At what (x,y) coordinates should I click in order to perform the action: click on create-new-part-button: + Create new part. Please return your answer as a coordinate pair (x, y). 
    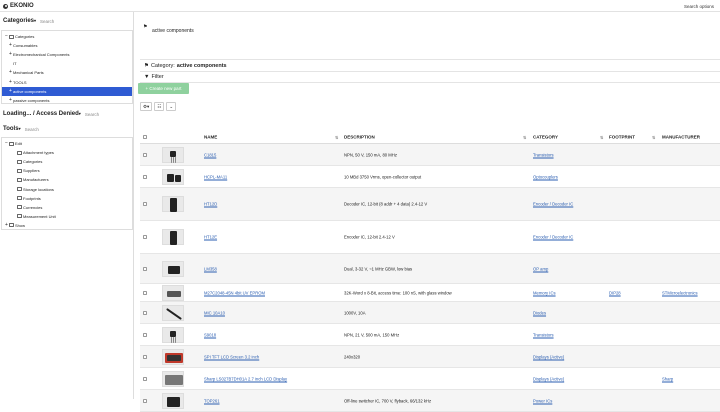
    Looking at the image, I should click on (163, 88).